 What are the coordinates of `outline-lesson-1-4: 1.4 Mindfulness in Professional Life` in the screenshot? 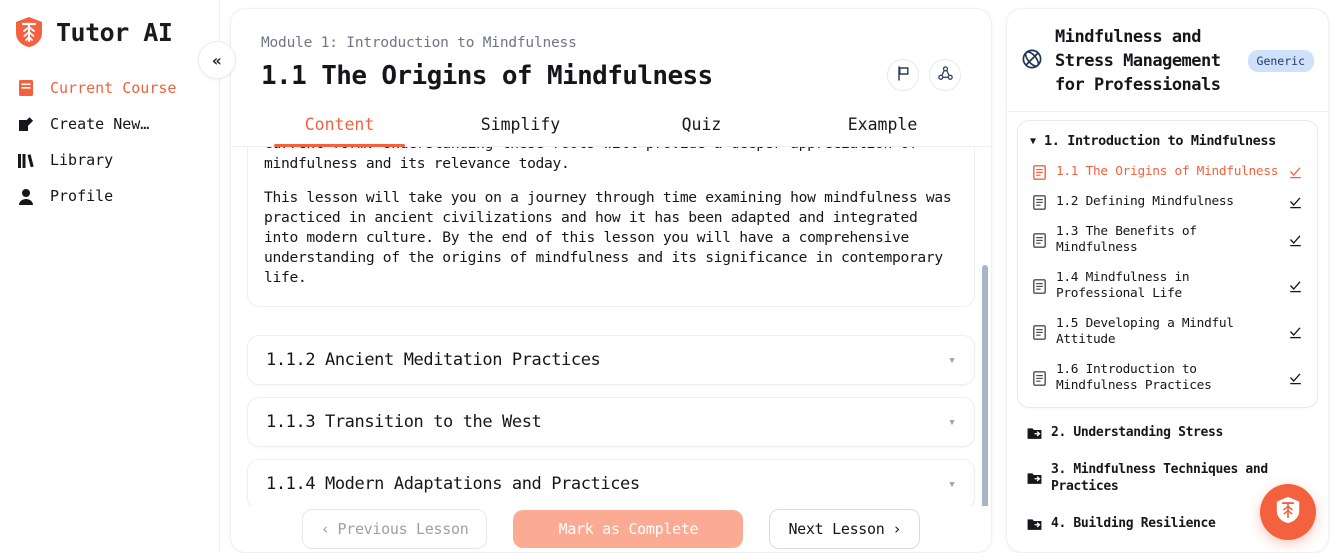 It's located at (1167, 286).